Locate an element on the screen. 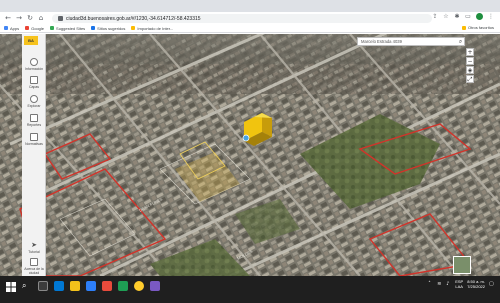  lock-icon is located at coordinates (60, 18).